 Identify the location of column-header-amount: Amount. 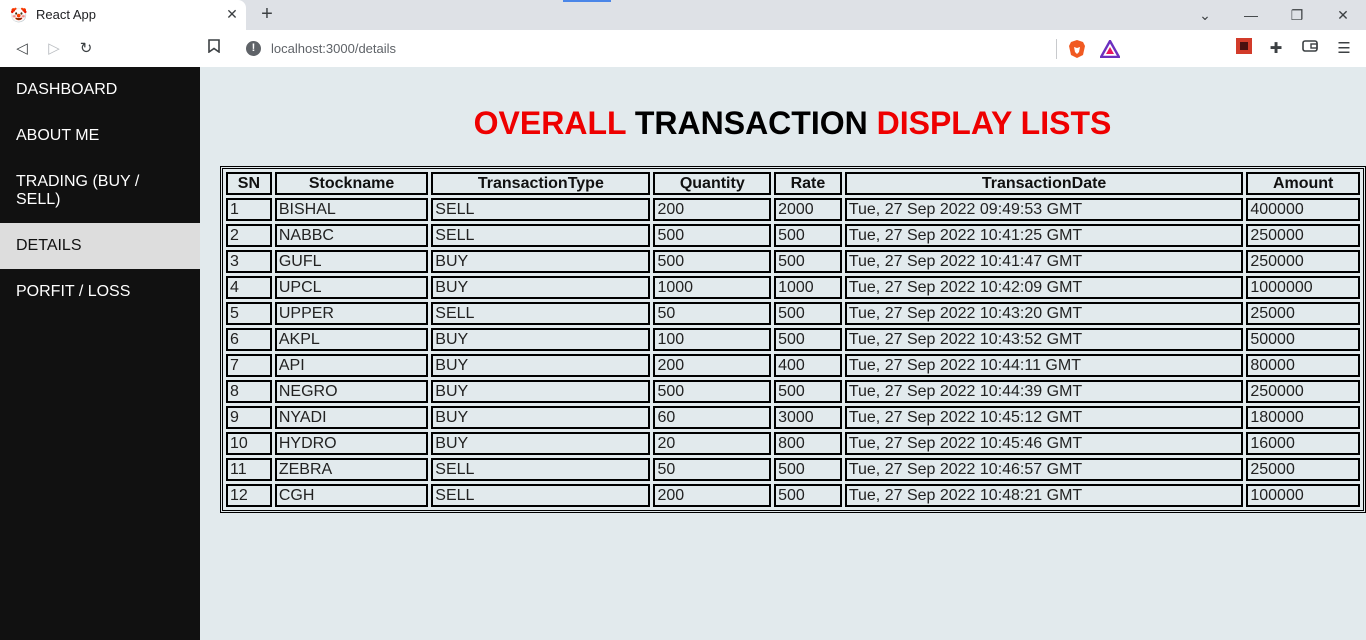
(1303, 183).